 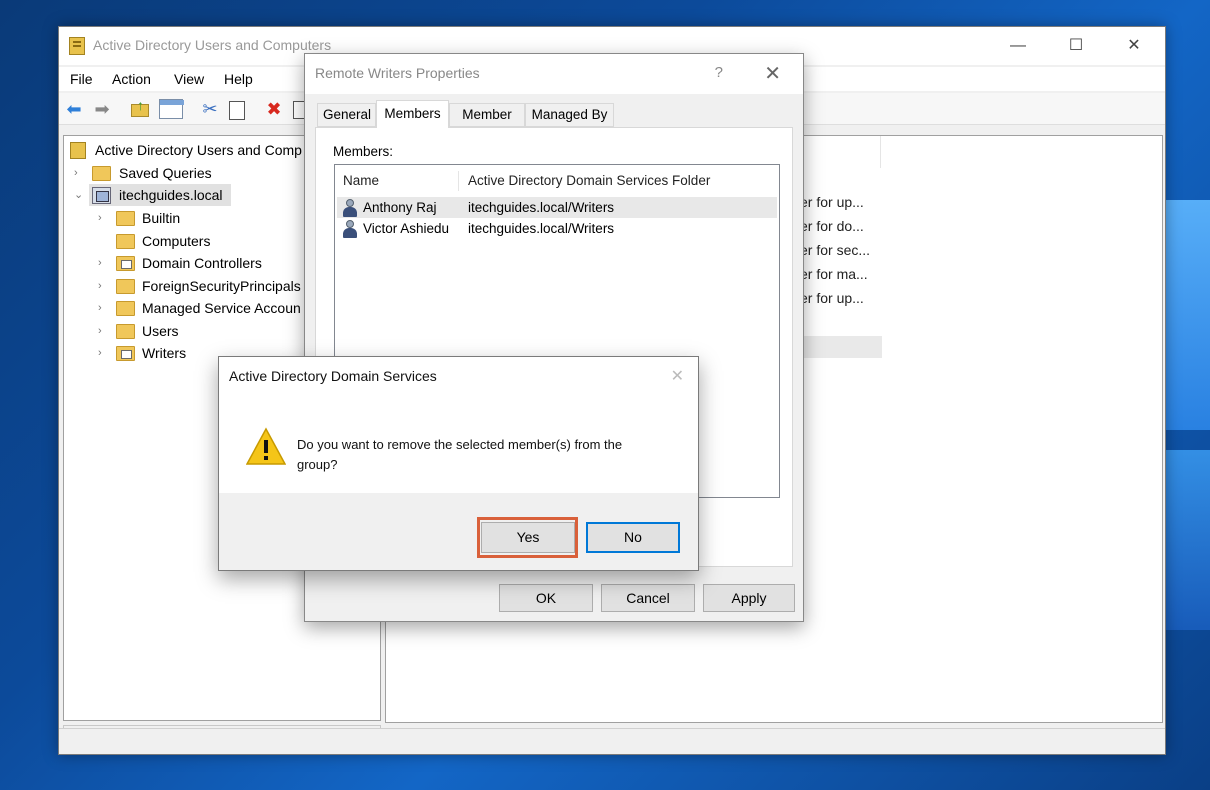 I want to click on back-arrow-icon: ⬅, so click(x=74, y=109).